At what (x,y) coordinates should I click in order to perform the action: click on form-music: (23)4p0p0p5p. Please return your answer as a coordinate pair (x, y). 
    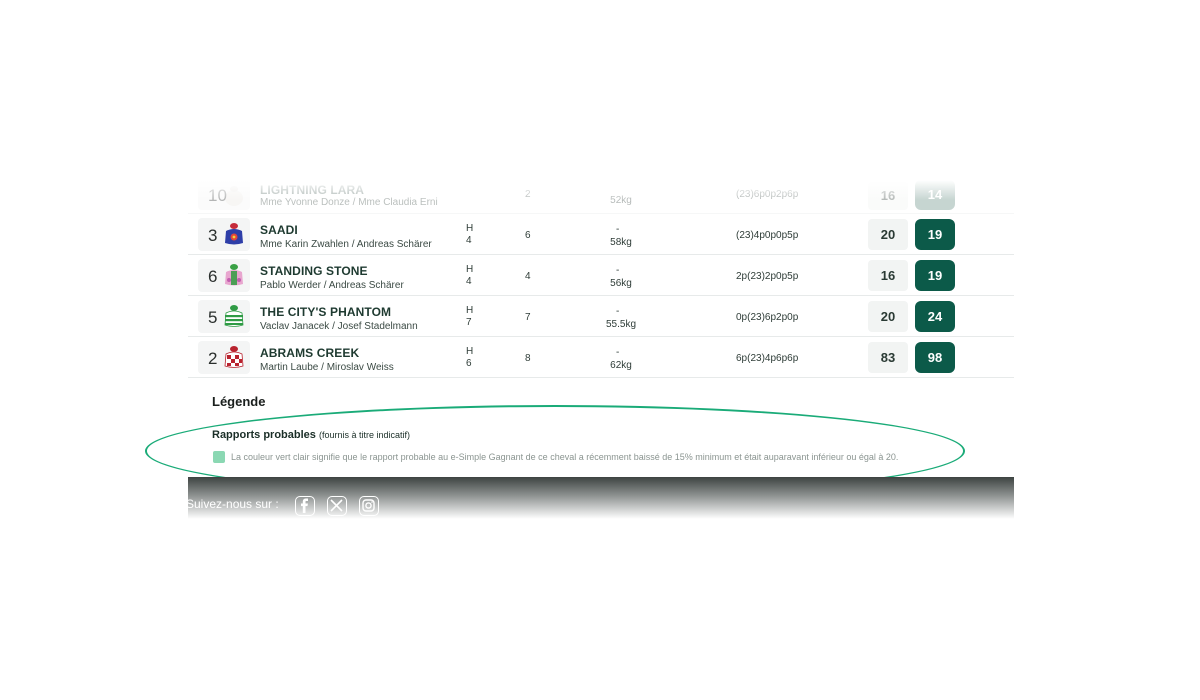
    Looking at the image, I should click on (767, 235).